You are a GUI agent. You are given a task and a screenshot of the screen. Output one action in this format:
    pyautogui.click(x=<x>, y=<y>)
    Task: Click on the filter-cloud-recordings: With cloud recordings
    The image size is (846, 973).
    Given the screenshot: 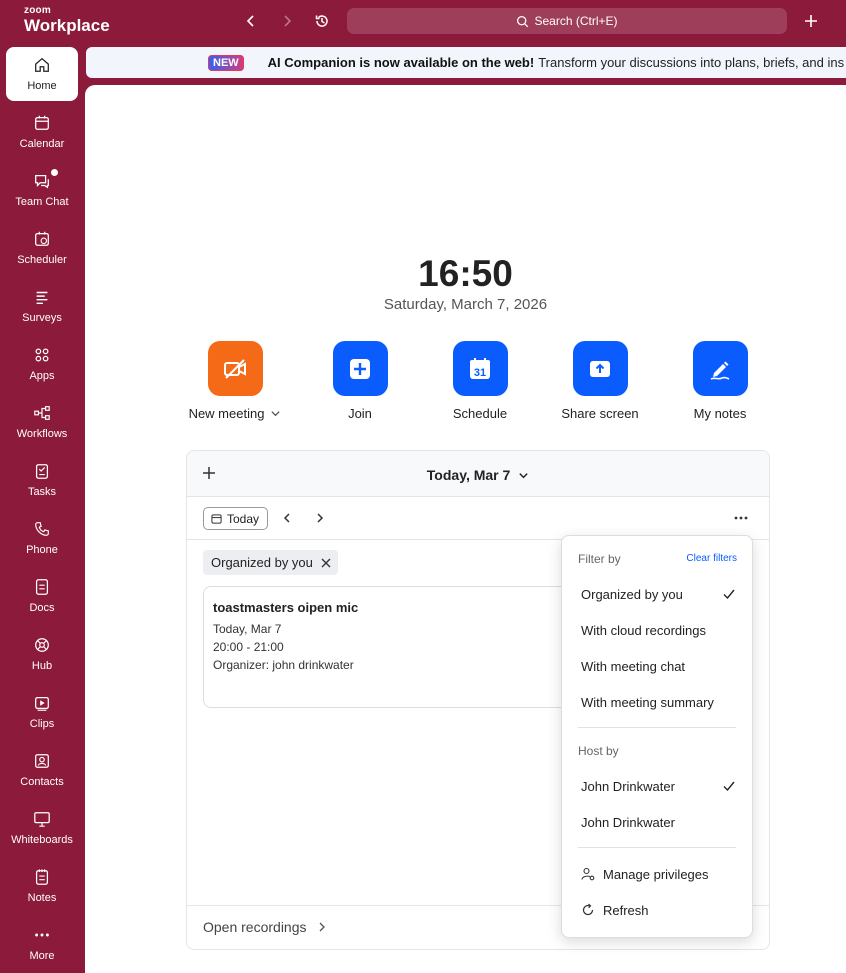 What is the action you would take?
    pyautogui.click(x=658, y=630)
    